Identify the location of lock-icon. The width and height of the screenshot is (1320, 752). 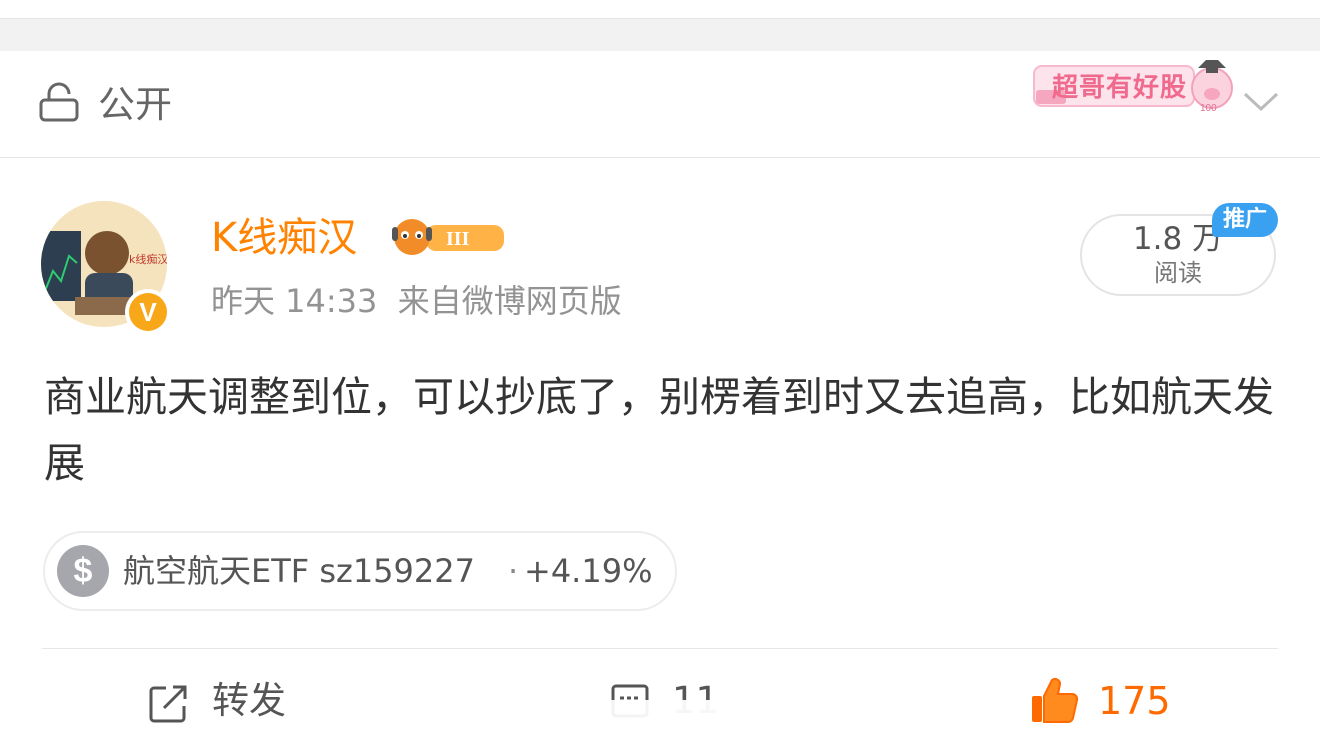
(59, 102).